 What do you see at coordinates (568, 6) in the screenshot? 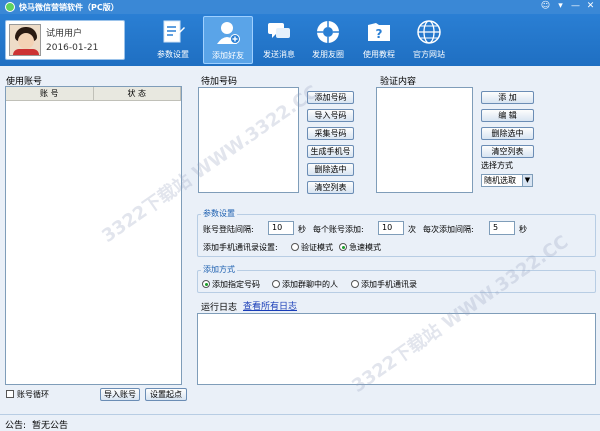
I see `window-controls: ☺ ▾ — ✕` at bounding box center [568, 6].